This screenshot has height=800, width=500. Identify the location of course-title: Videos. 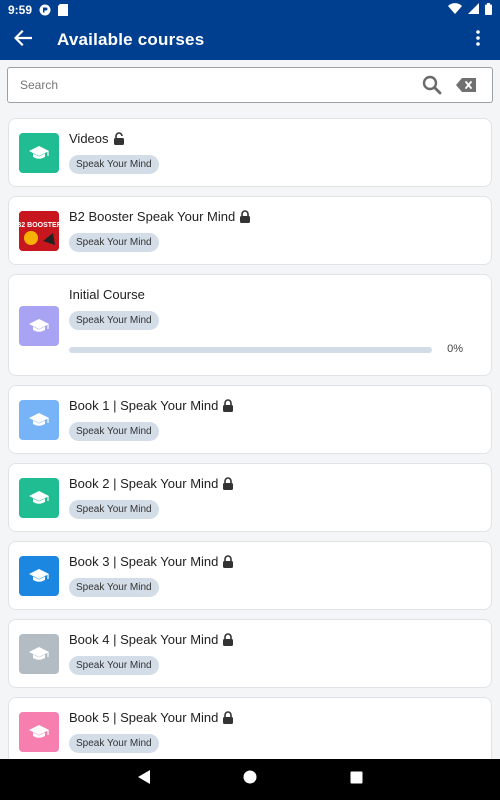
(89, 138).